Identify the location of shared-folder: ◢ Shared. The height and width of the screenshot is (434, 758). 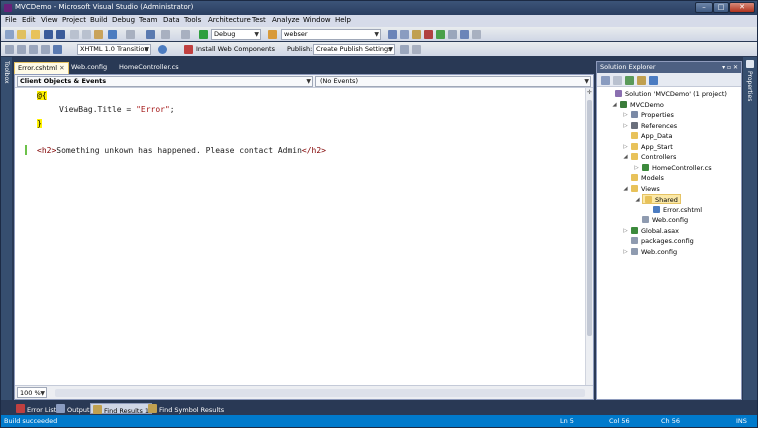
(658, 199).